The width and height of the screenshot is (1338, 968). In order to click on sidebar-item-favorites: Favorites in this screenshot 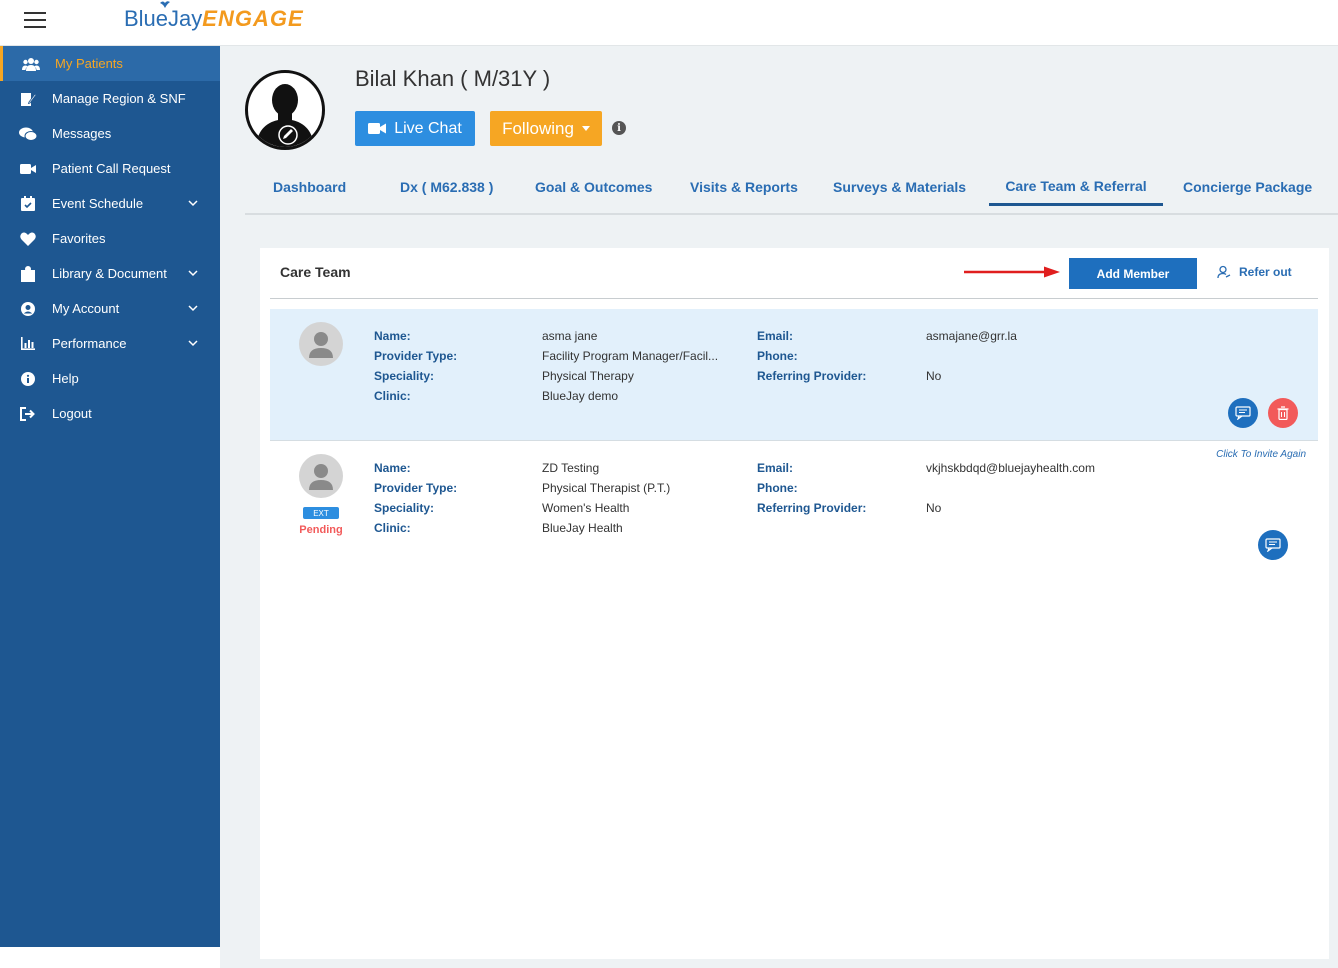, I will do `click(110, 238)`.